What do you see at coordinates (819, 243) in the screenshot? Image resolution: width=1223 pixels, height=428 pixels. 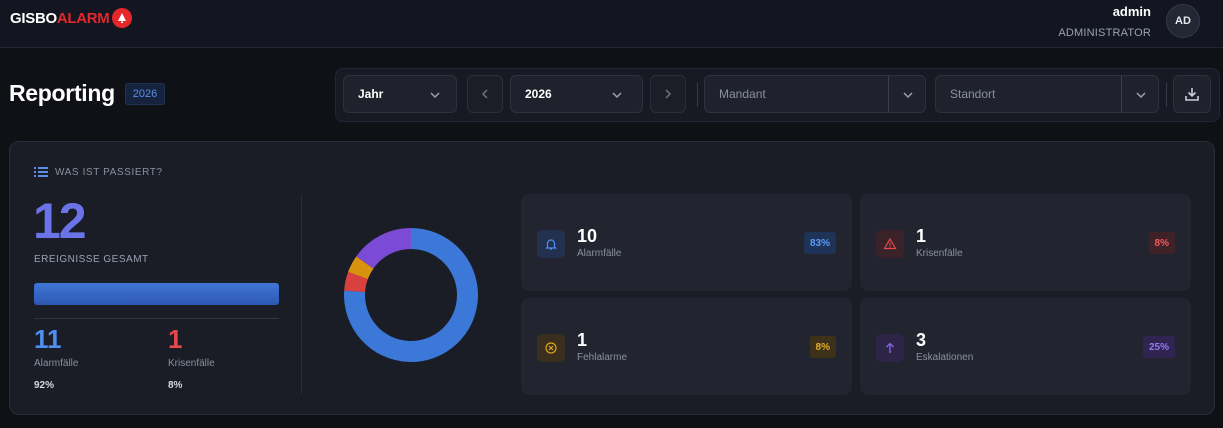 I see `stat-percent-badge: 83%` at bounding box center [819, 243].